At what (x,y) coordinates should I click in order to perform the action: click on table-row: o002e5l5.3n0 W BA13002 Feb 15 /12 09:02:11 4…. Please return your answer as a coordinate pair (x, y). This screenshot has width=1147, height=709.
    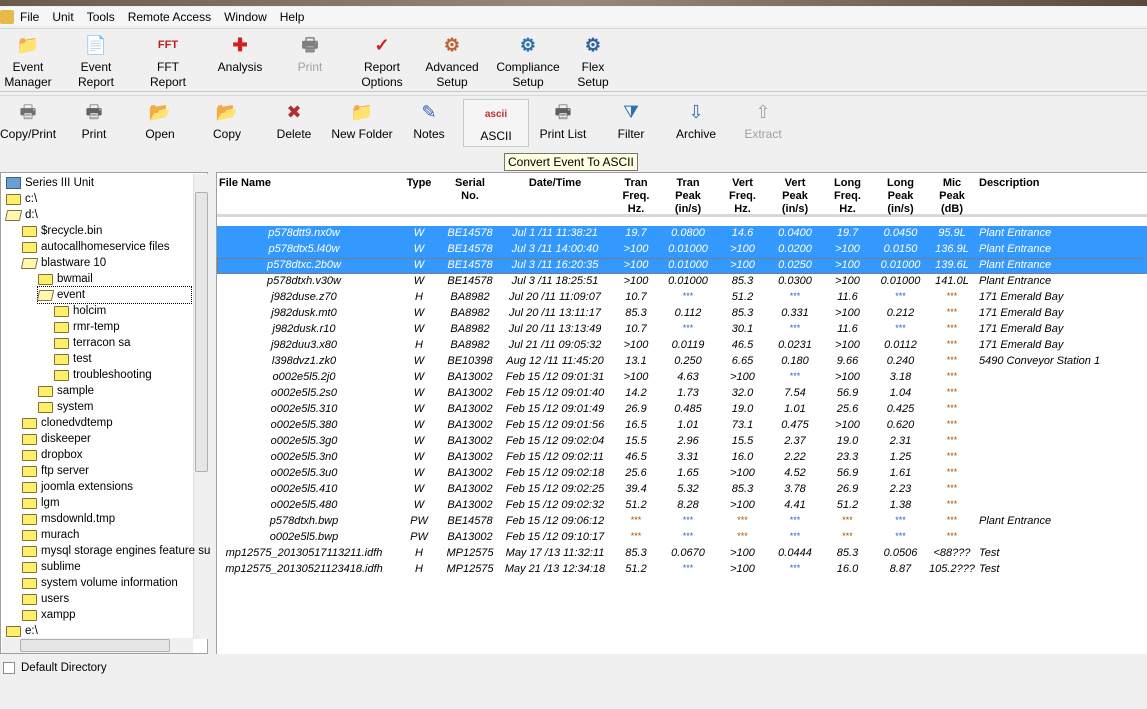
    Looking at the image, I should click on (682, 458).